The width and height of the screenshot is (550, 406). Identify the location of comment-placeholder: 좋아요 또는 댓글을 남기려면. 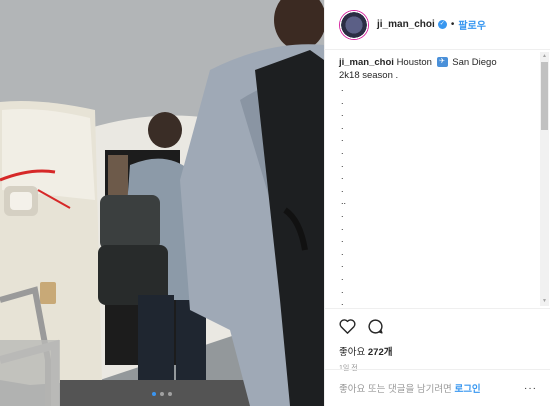
(395, 389).